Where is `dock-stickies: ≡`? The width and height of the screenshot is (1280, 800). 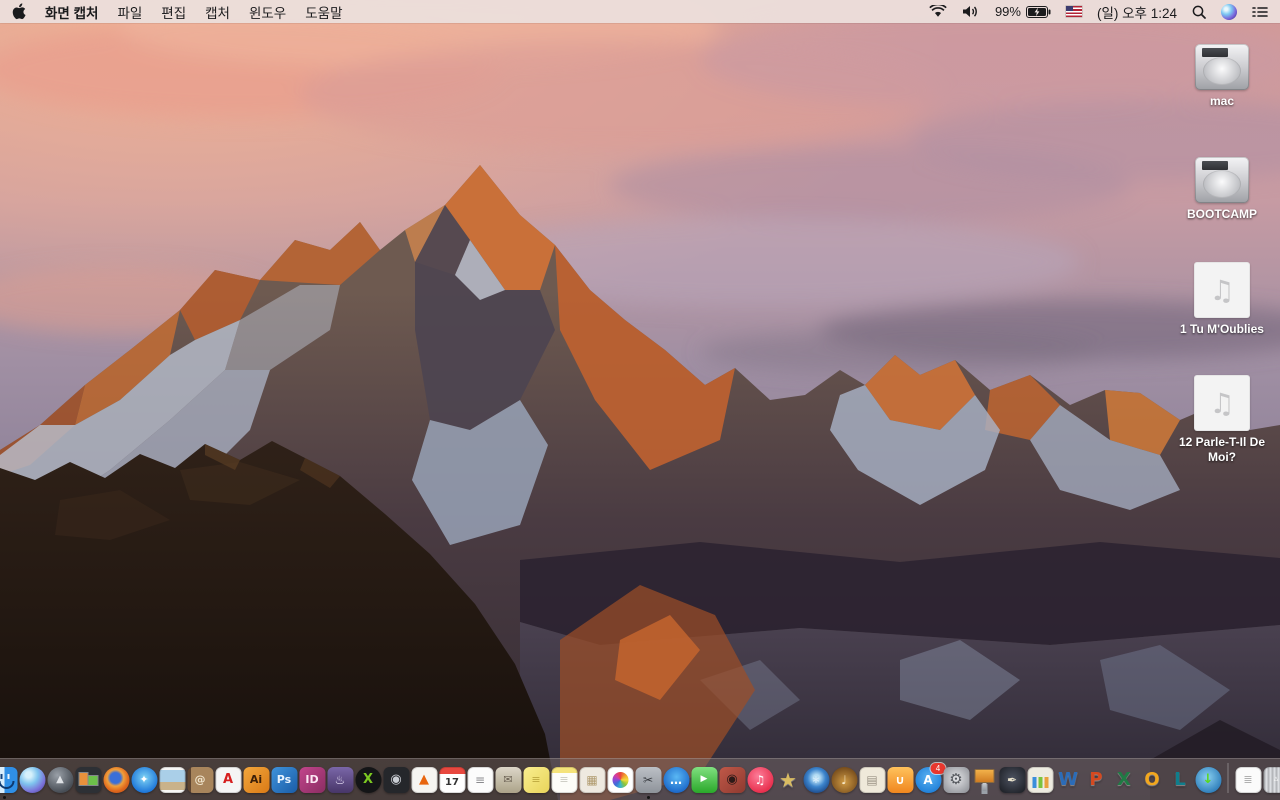 dock-stickies: ≡ is located at coordinates (536, 779).